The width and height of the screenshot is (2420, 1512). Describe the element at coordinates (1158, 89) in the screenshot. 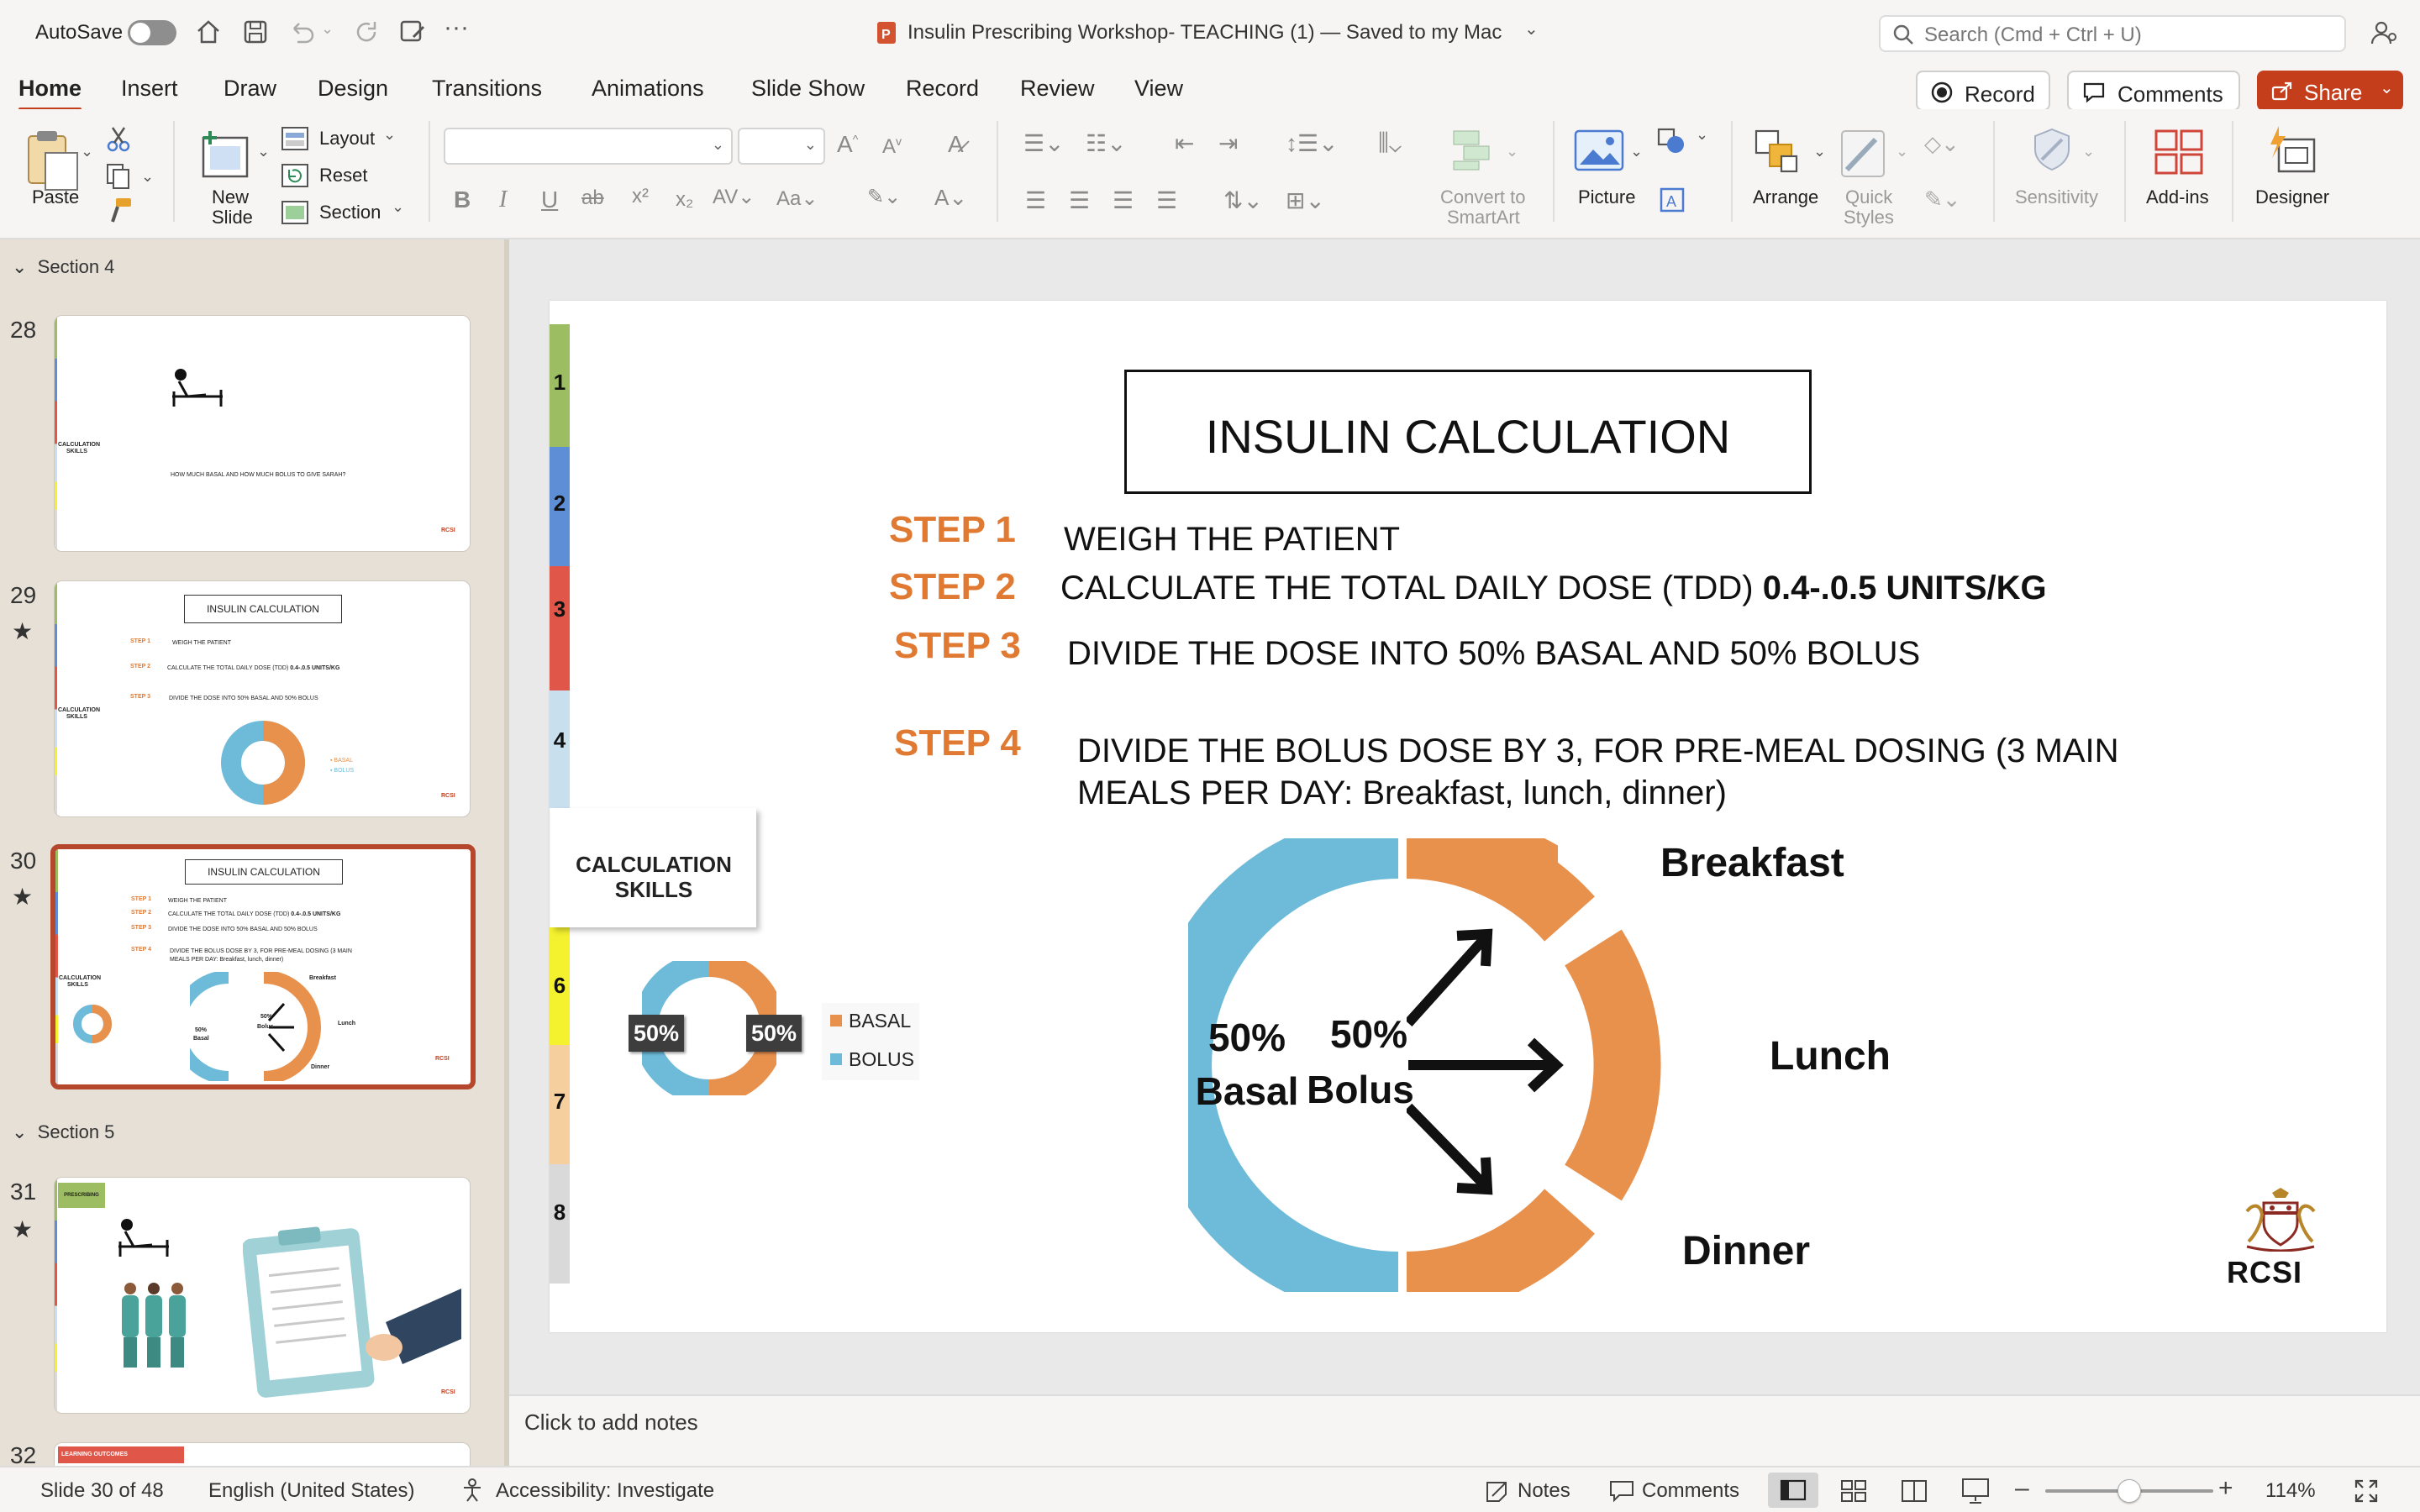

I see `tab-view: View` at that location.